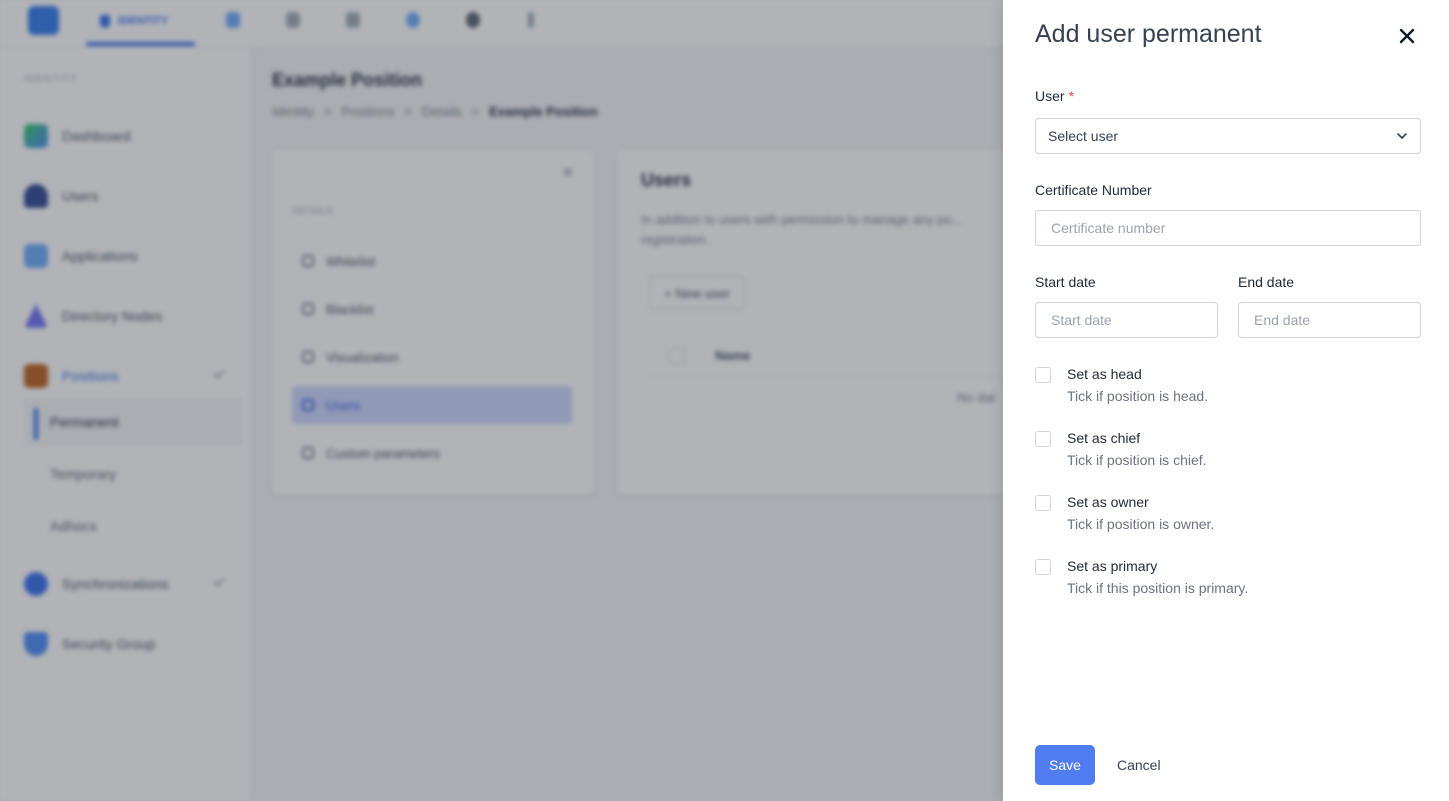  What do you see at coordinates (1141, 524) in the screenshot?
I see `set-as-owner-description: Tick if position is owner.` at bounding box center [1141, 524].